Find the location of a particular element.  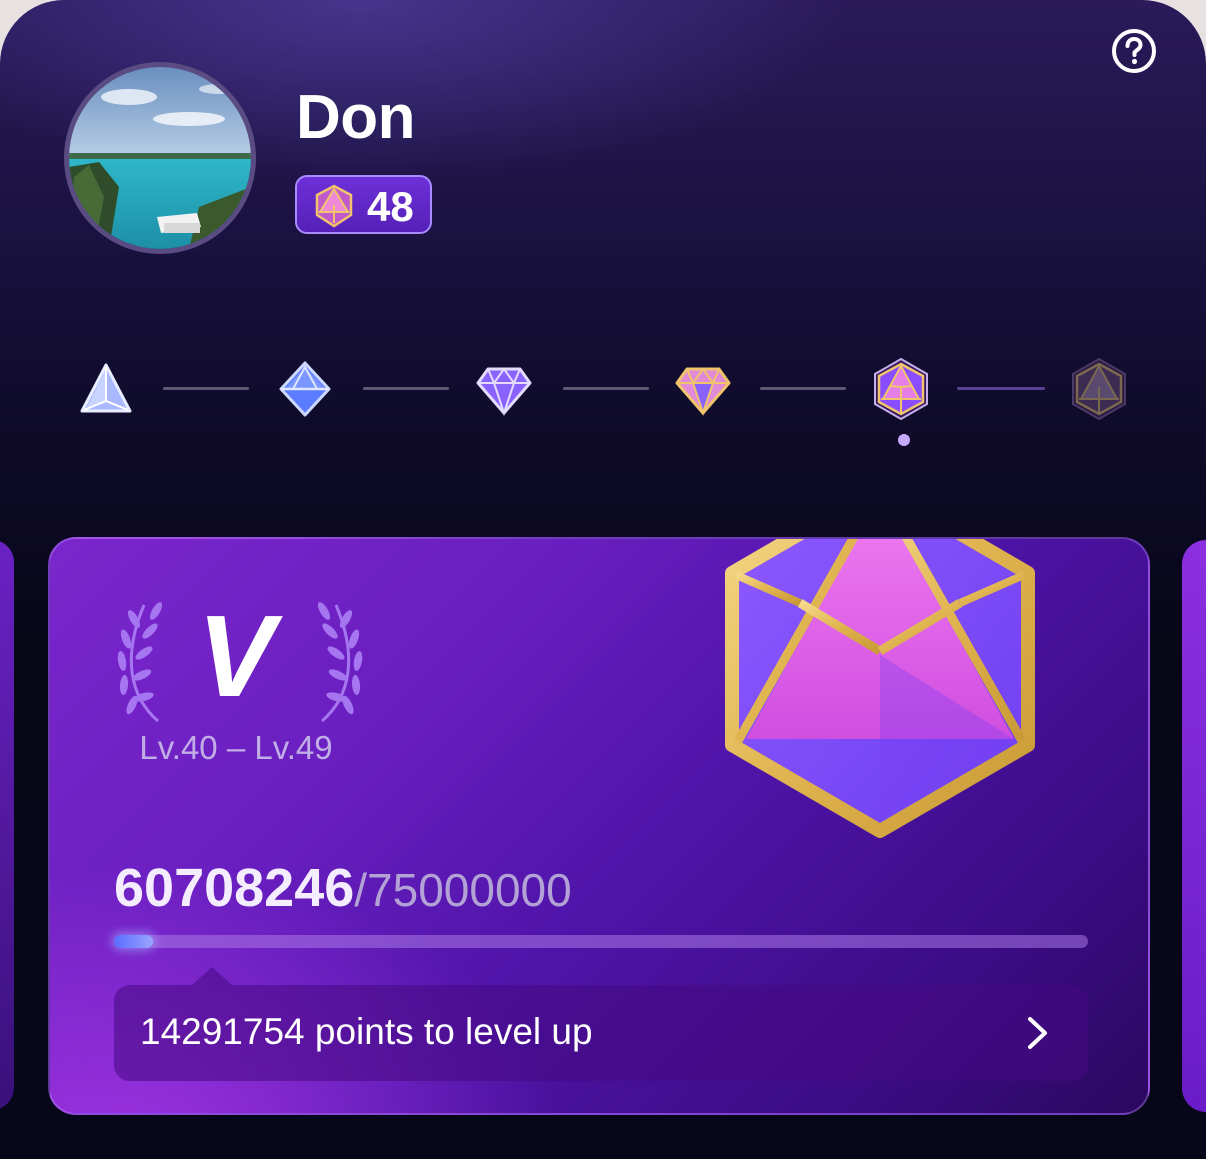

tier-5-icon is located at coordinates (901, 389).